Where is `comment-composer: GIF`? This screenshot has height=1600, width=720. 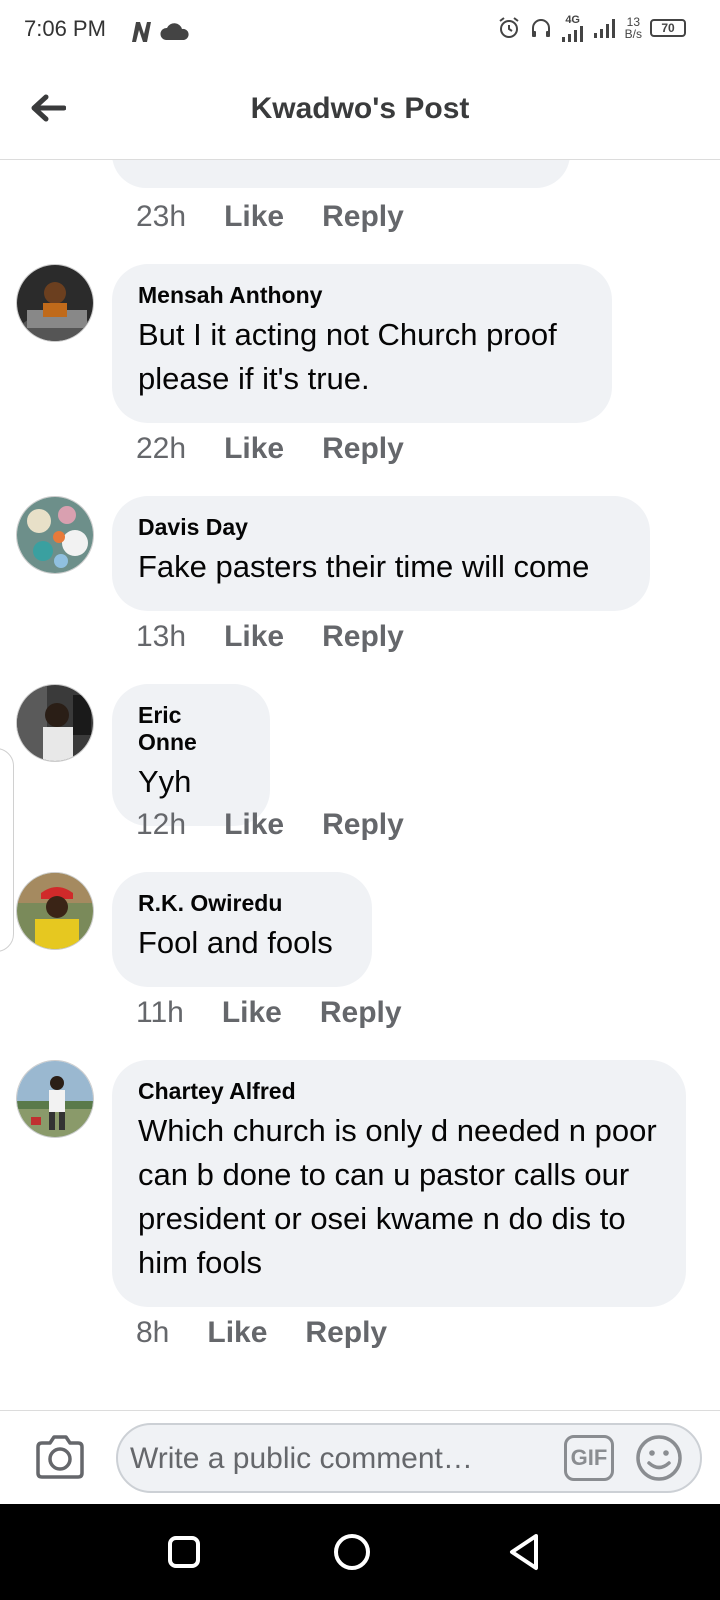 comment-composer: GIF is located at coordinates (360, 1457).